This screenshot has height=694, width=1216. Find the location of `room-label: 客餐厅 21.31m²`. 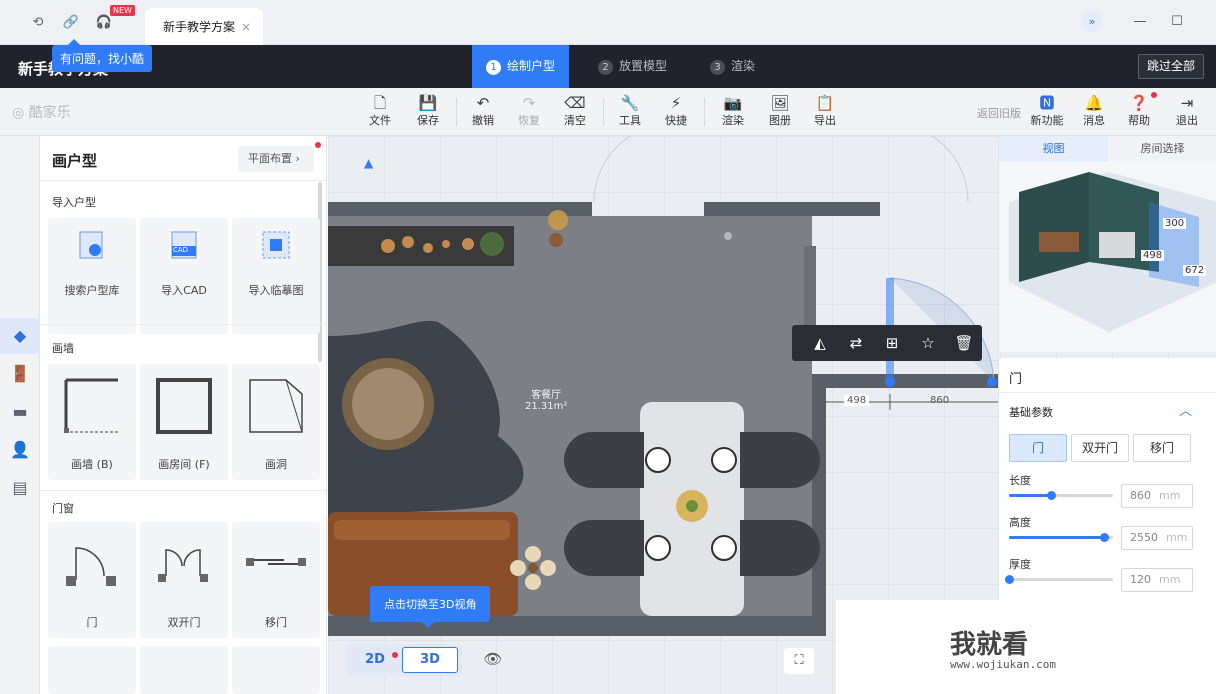

room-label: 客餐厅 21.31m² is located at coordinates (546, 399).